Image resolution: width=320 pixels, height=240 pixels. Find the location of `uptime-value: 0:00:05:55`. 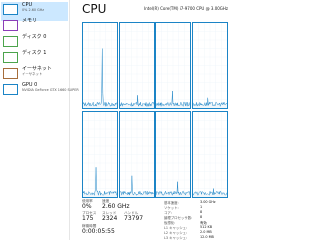

uptime-value: 0:00:05:55 is located at coordinates (98, 231).